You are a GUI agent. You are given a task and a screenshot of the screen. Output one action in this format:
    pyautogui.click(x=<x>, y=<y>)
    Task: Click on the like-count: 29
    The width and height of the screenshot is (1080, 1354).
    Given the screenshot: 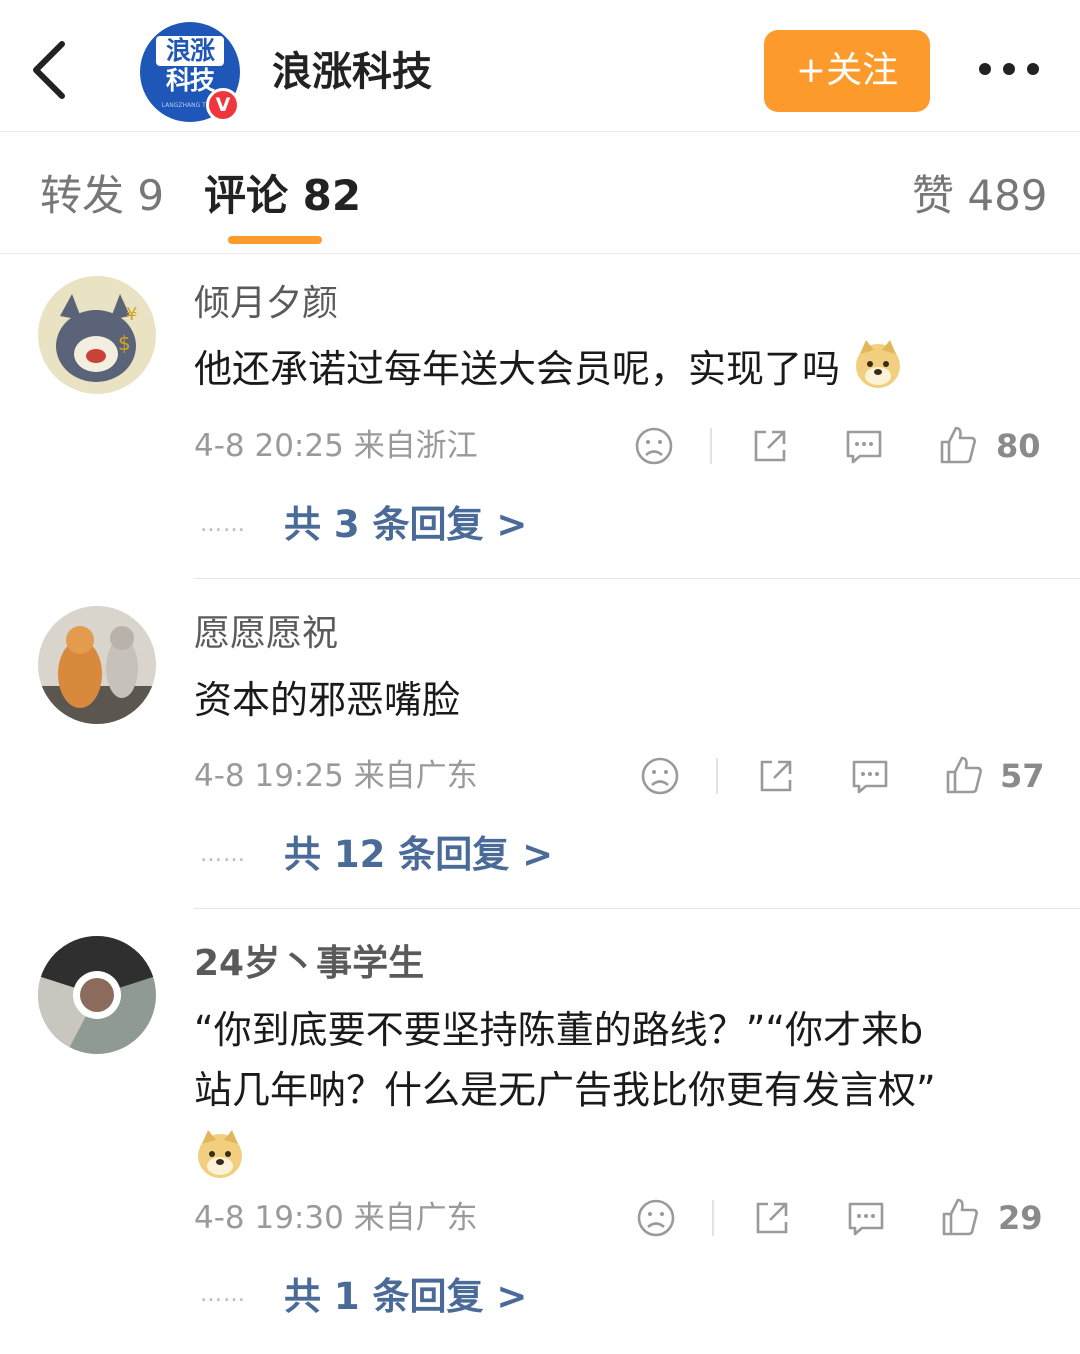 What is the action you would take?
    pyautogui.click(x=1020, y=1218)
    